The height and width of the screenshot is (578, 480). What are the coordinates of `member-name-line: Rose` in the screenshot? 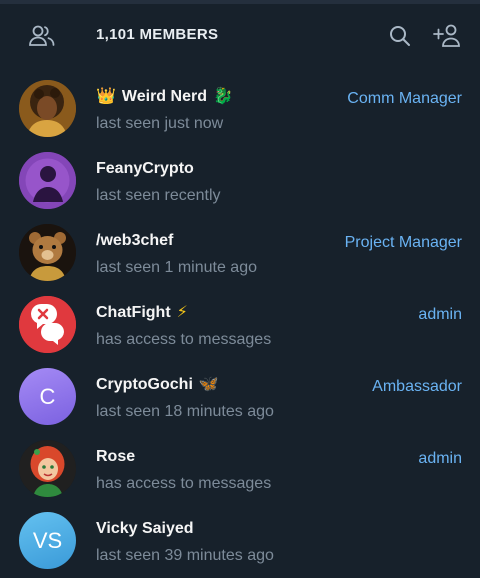 It's located at (115, 457).